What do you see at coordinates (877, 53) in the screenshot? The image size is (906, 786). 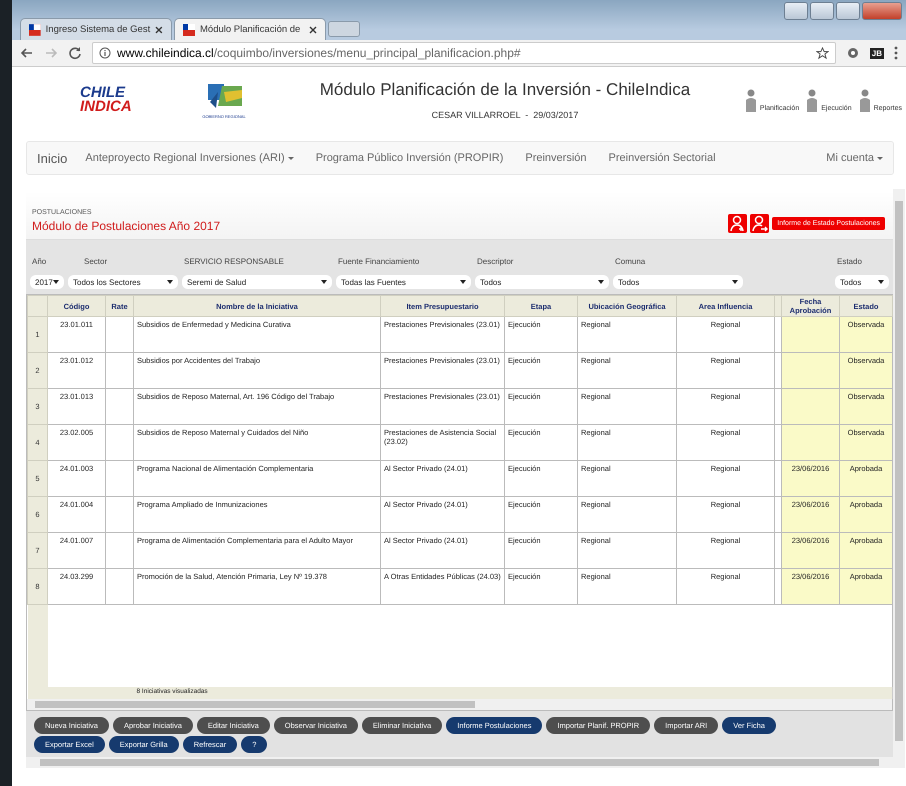 I see `extension-button: JB` at bounding box center [877, 53].